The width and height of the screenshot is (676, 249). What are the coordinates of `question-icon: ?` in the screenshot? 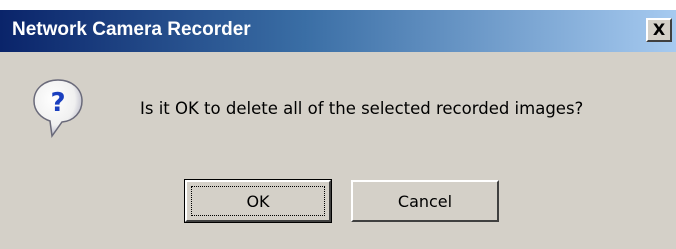 It's located at (58, 108).